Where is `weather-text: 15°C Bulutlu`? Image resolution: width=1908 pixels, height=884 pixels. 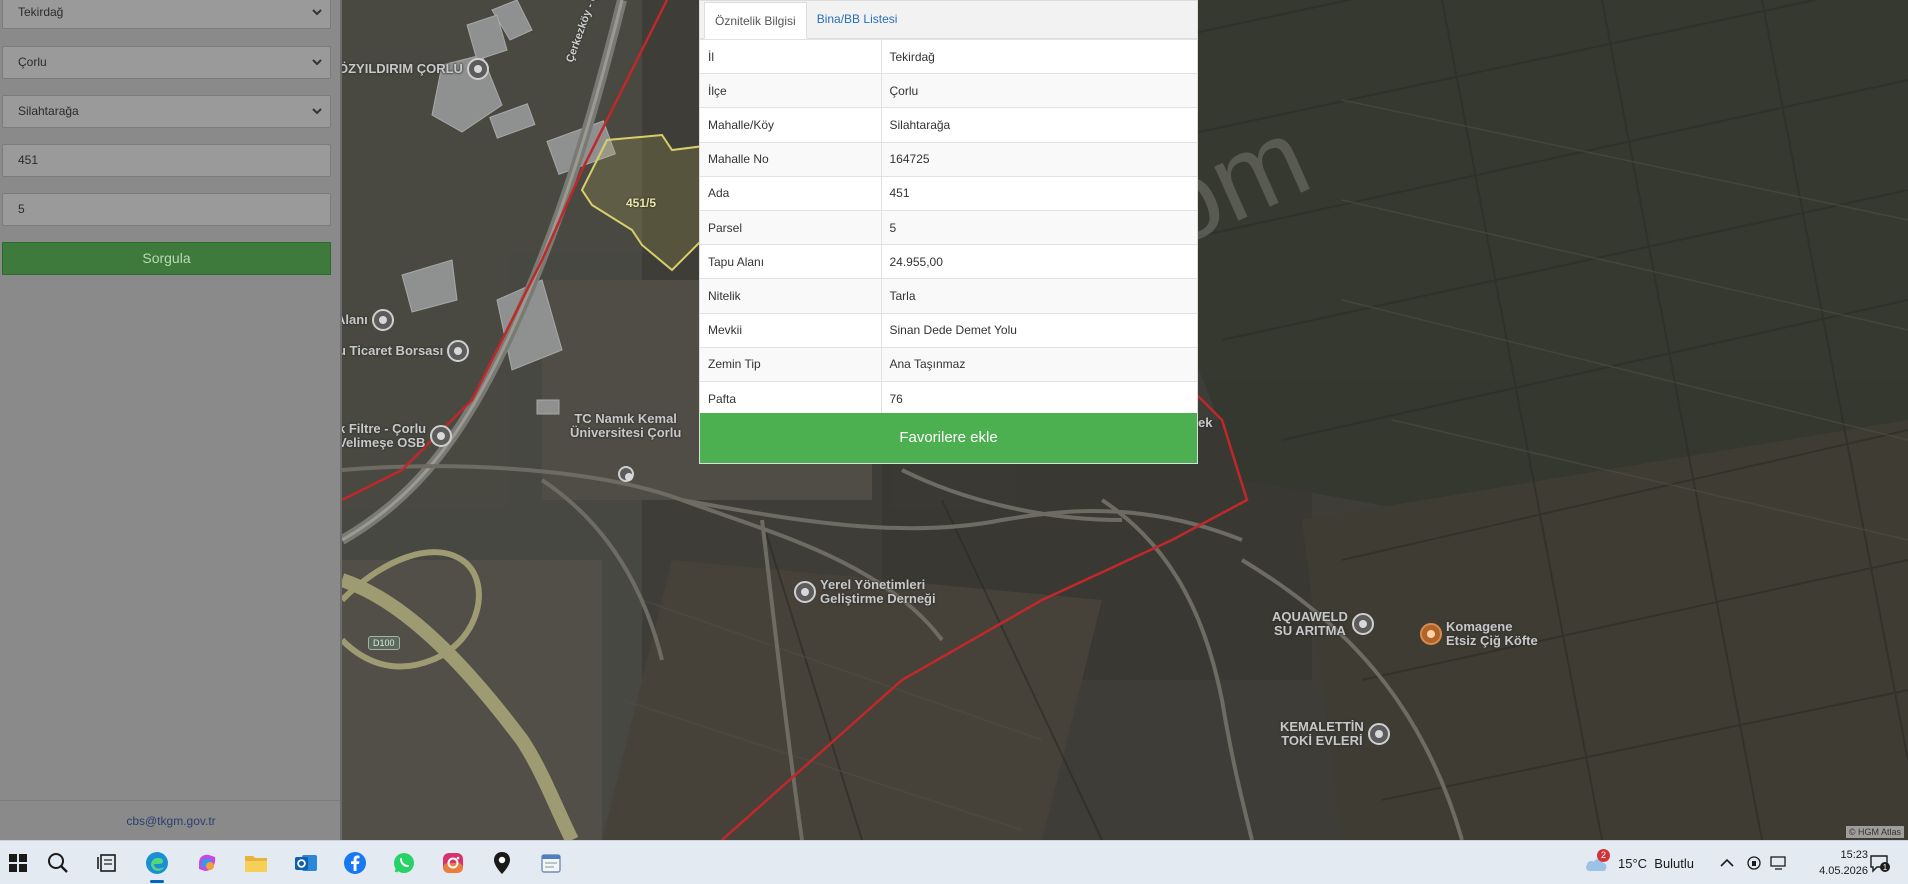 weather-text: 15°C Bulutlu is located at coordinates (1656, 863).